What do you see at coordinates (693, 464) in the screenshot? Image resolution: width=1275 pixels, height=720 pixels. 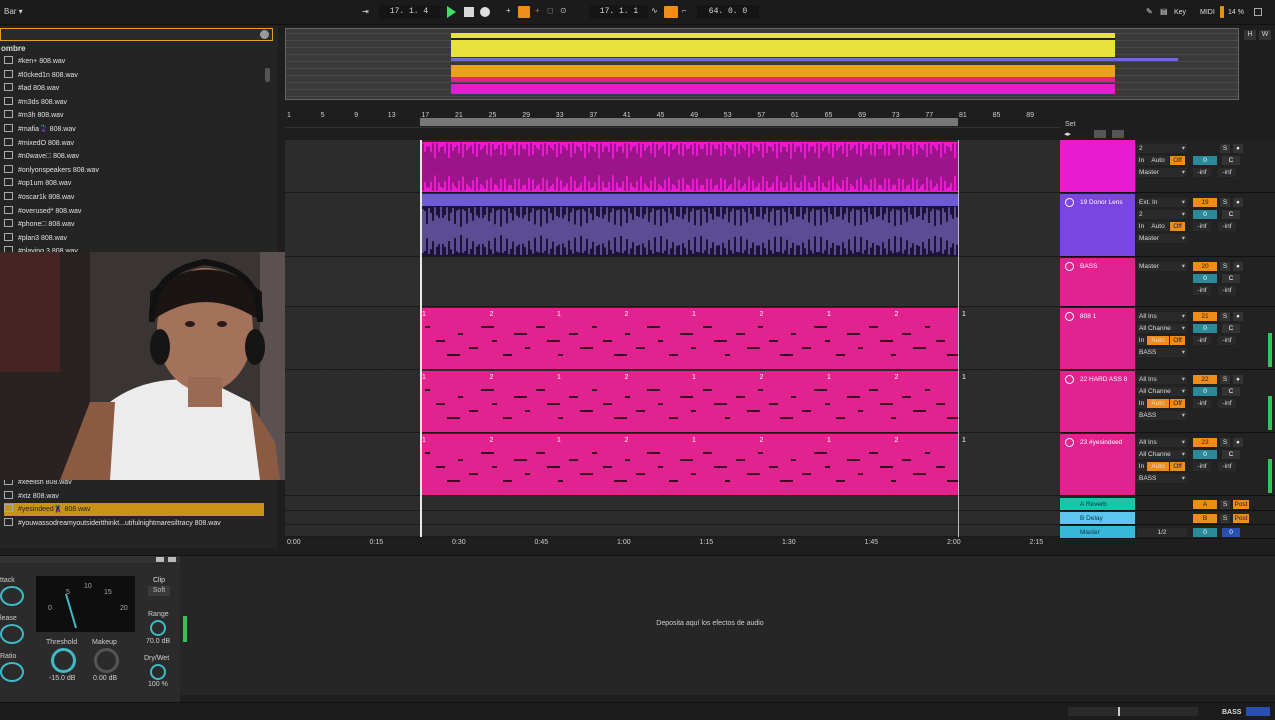 I see `midi-clip-3: 1 2 1 2 1 2 1 2 1` at bounding box center [693, 464].